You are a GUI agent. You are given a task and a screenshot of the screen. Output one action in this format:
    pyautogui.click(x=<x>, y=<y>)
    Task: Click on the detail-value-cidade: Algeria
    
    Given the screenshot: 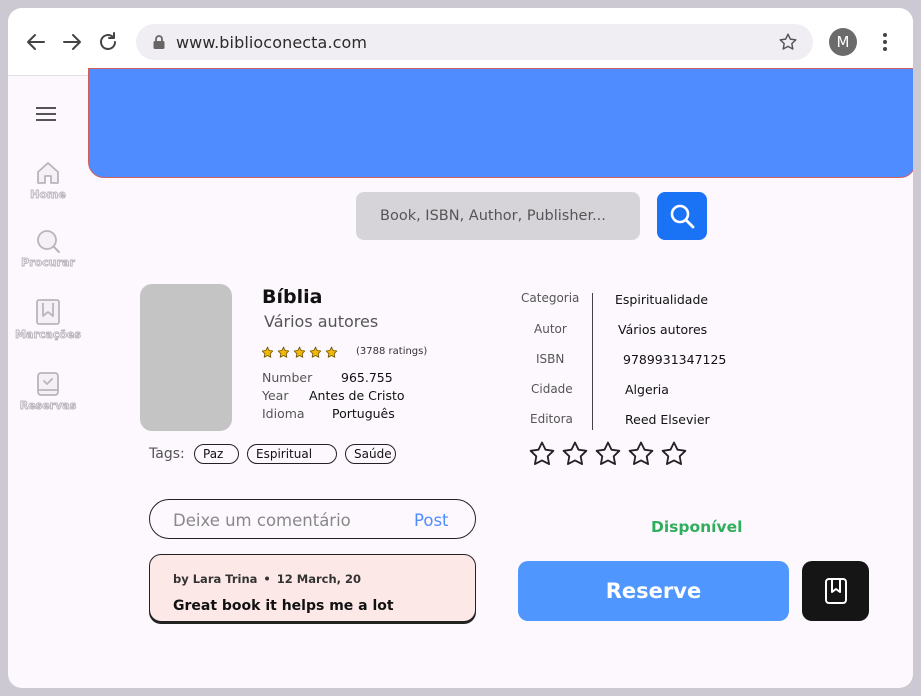 What is the action you would take?
    pyautogui.click(x=647, y=389)
    